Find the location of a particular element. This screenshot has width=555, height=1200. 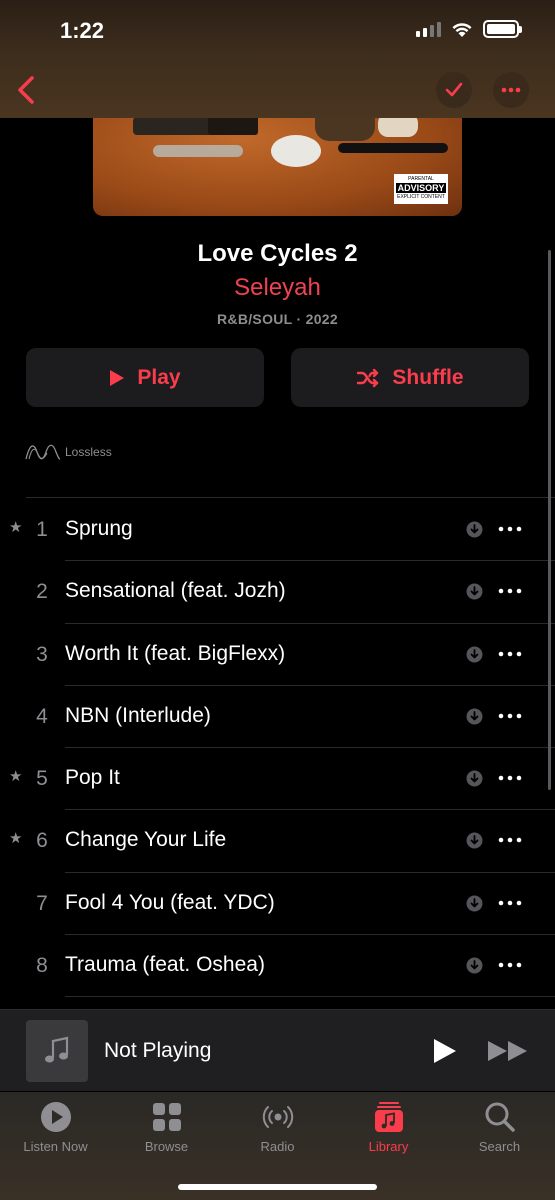

tab-library: Library is located at coordinates (388, 1127).